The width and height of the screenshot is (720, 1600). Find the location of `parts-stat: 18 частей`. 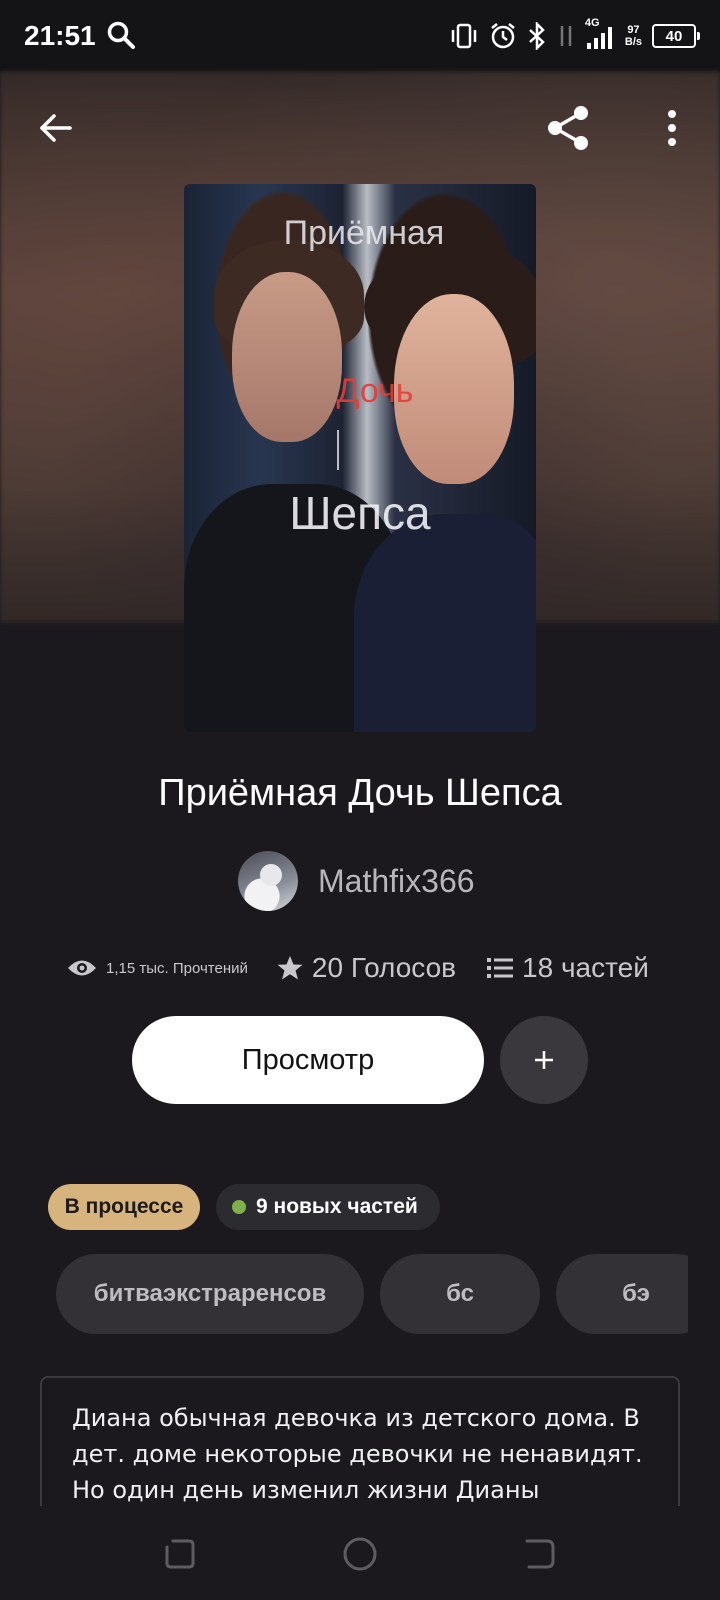

parts-stat: 18 частей is located at coordinates (567, 968).